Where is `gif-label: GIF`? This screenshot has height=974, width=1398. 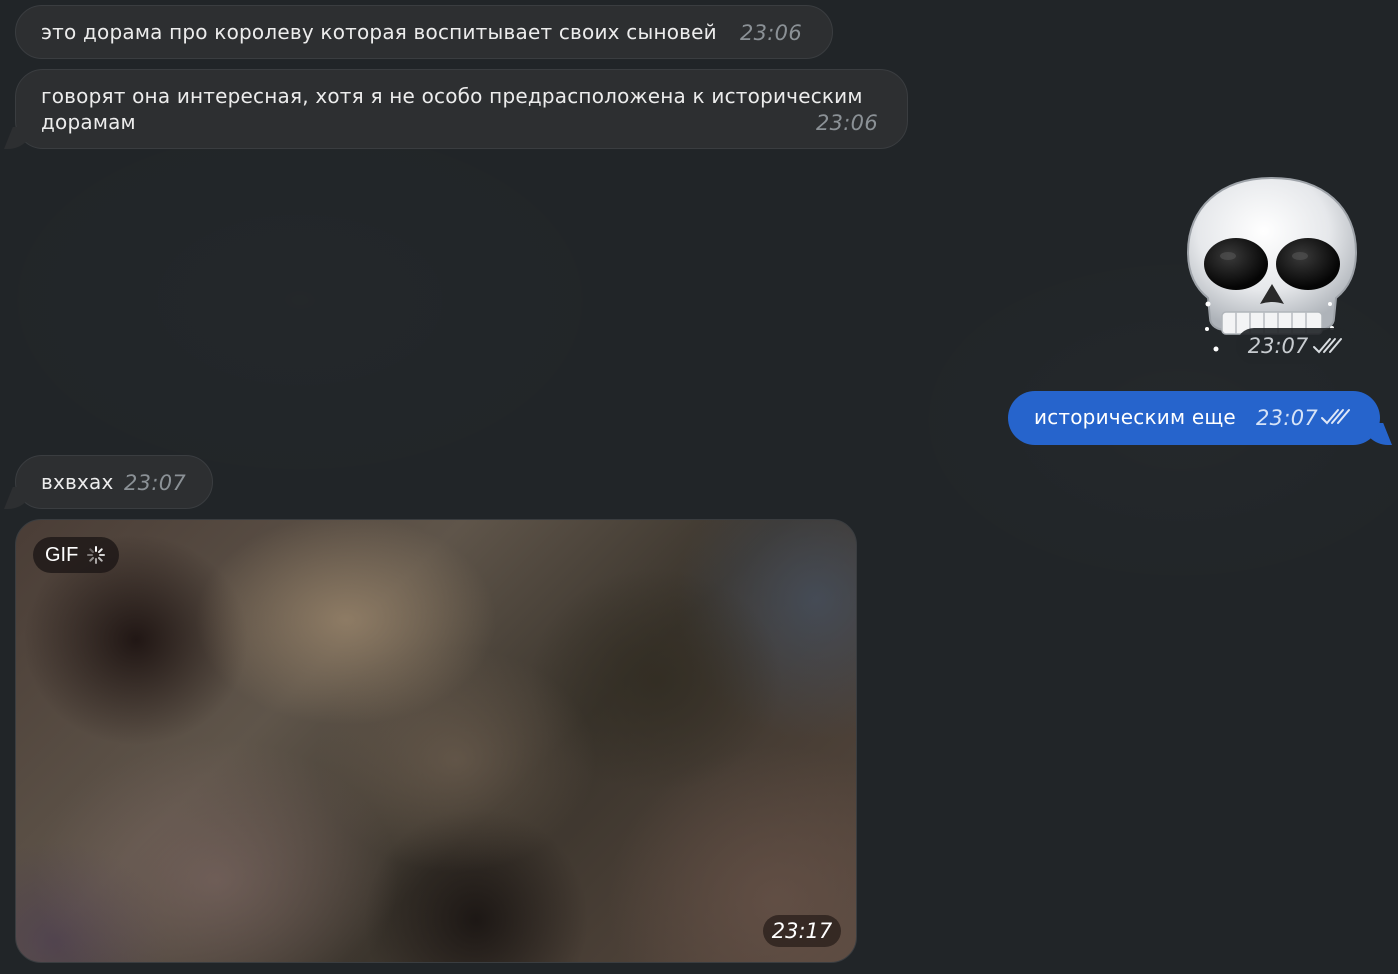
gif-label: GIF is located at coordinates (62, 554).